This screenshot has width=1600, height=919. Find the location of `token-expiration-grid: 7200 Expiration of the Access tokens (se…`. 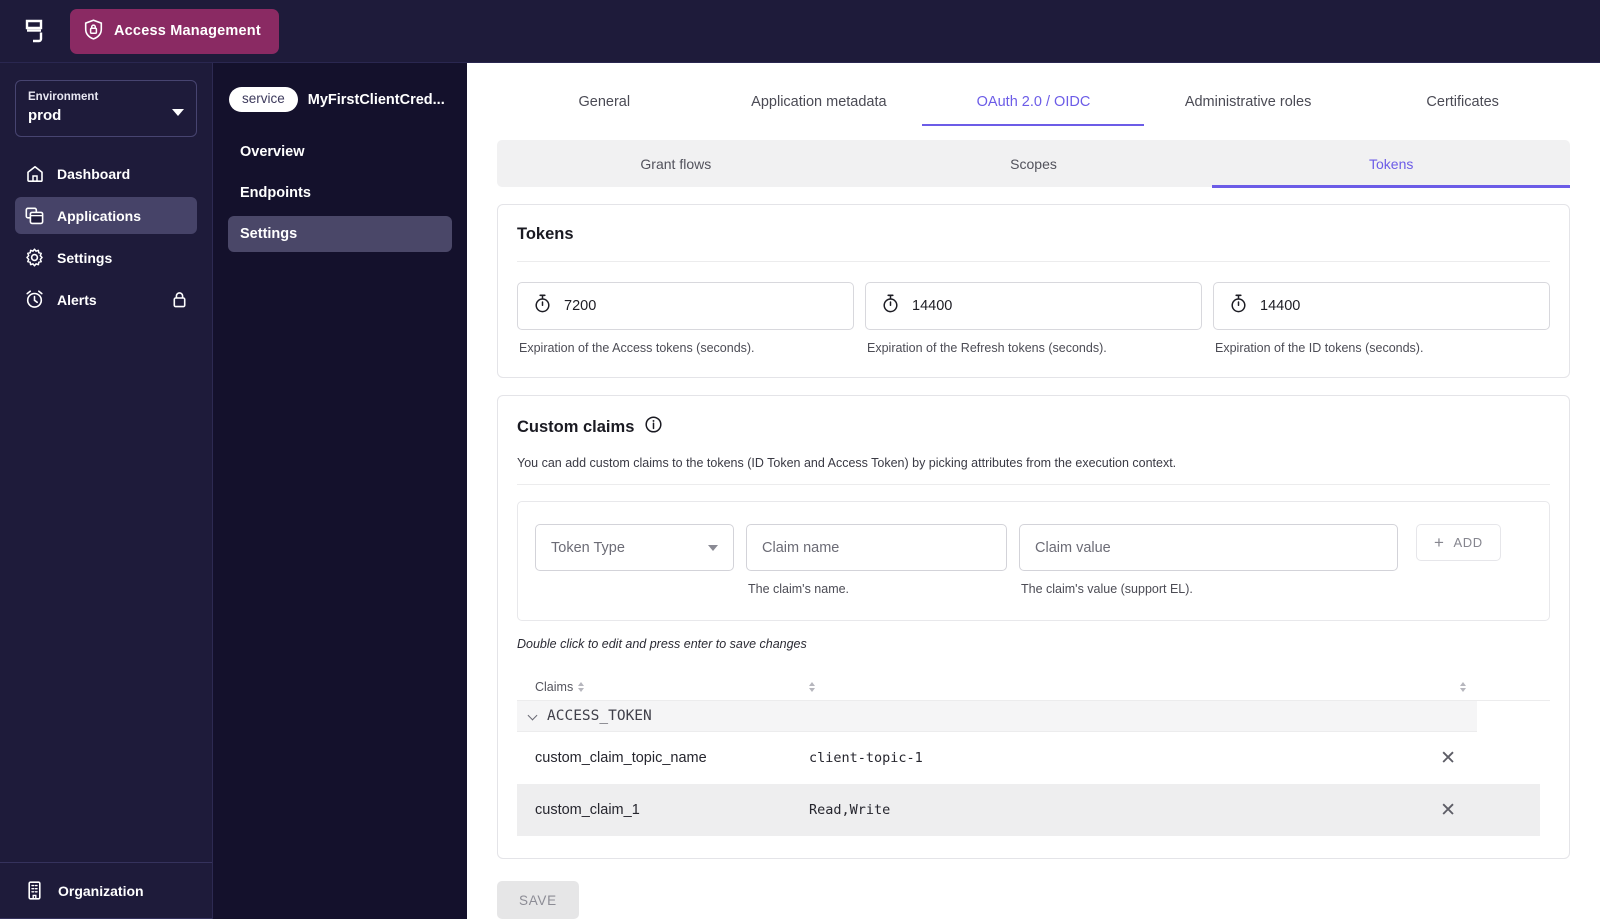

token-expiration-grid: 7200 Expiration of the Access tokens (se… is located at coordinates (1033, 318).